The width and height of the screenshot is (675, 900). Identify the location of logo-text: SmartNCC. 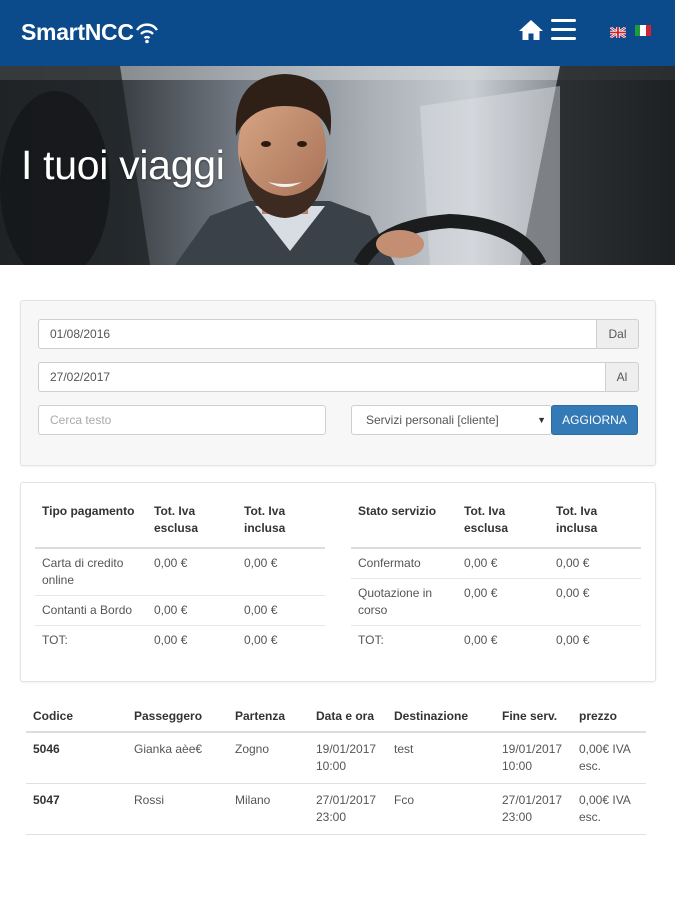
(77, 32).